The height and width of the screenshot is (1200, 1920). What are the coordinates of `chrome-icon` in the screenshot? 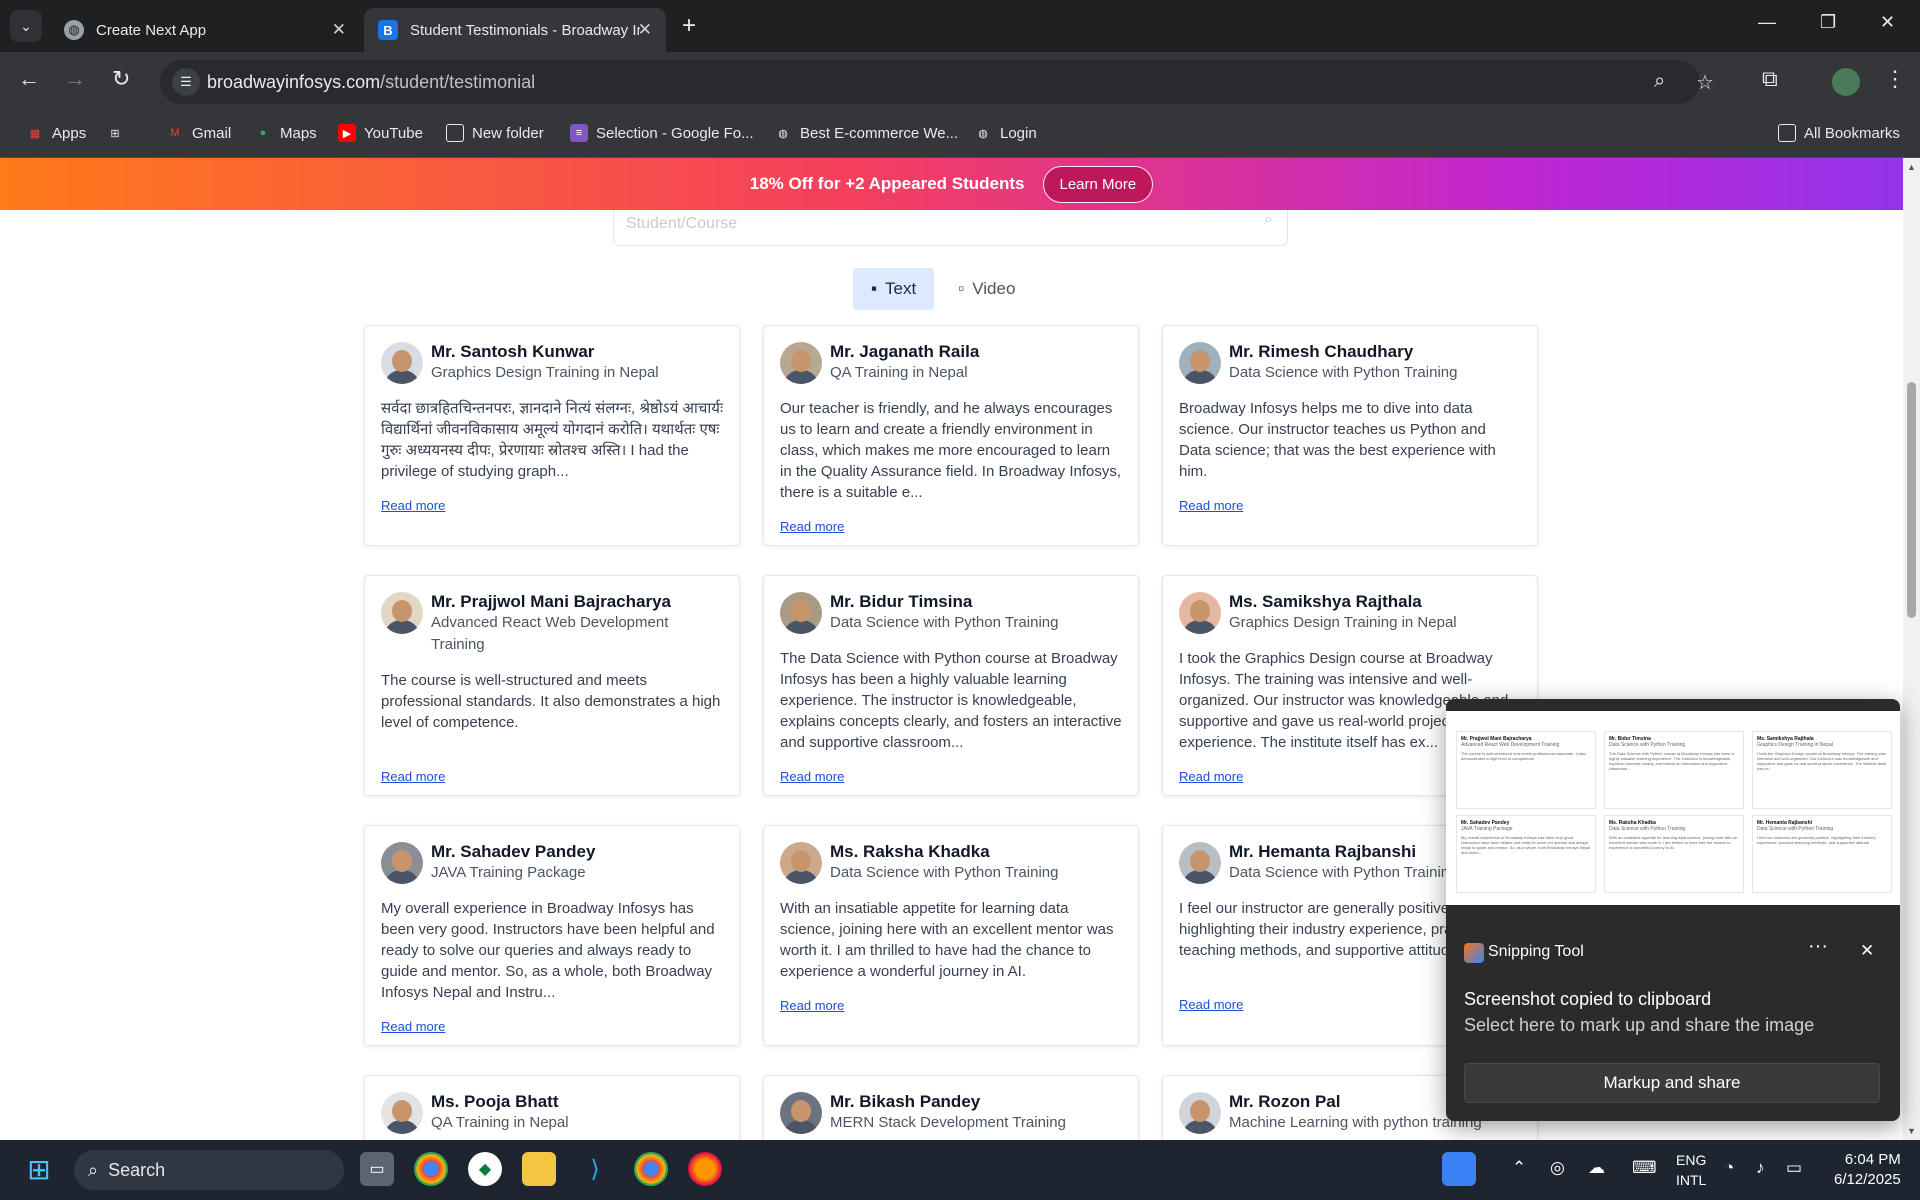 It's located at (431, 1169).